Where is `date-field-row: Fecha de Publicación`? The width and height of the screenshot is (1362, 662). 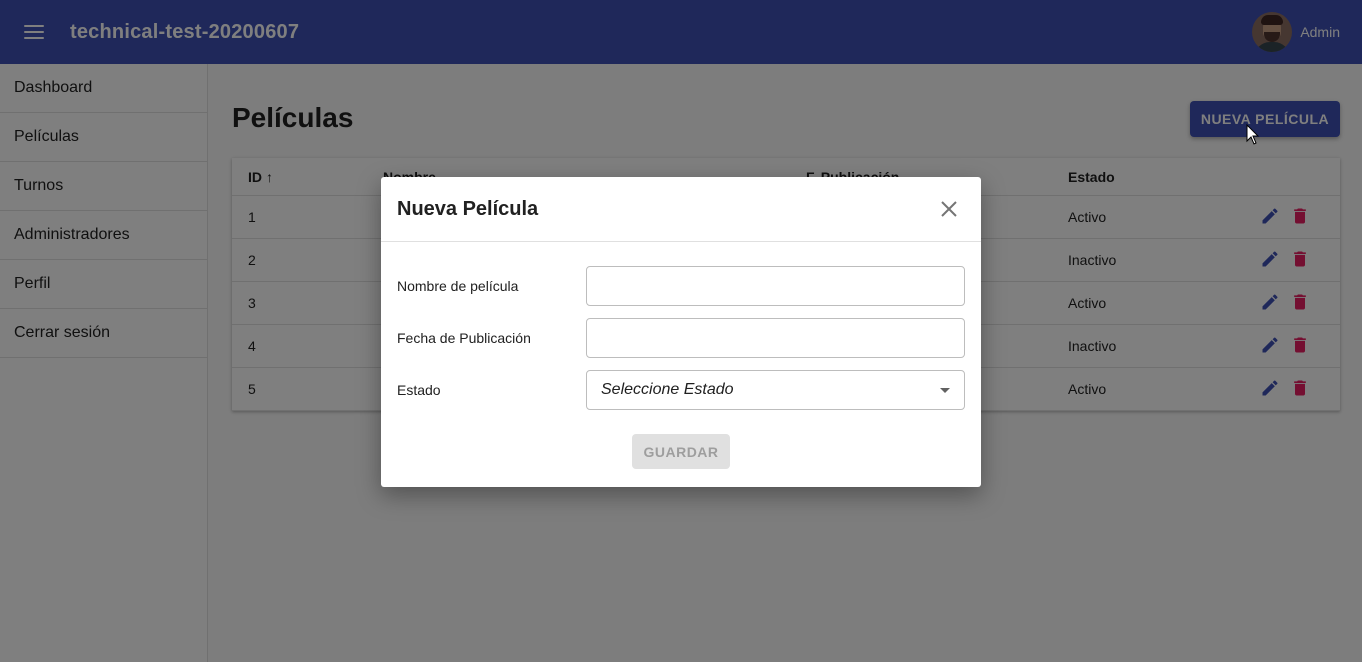
date-field-row: Fecha de Publicación is located at coordinates (681, 338).